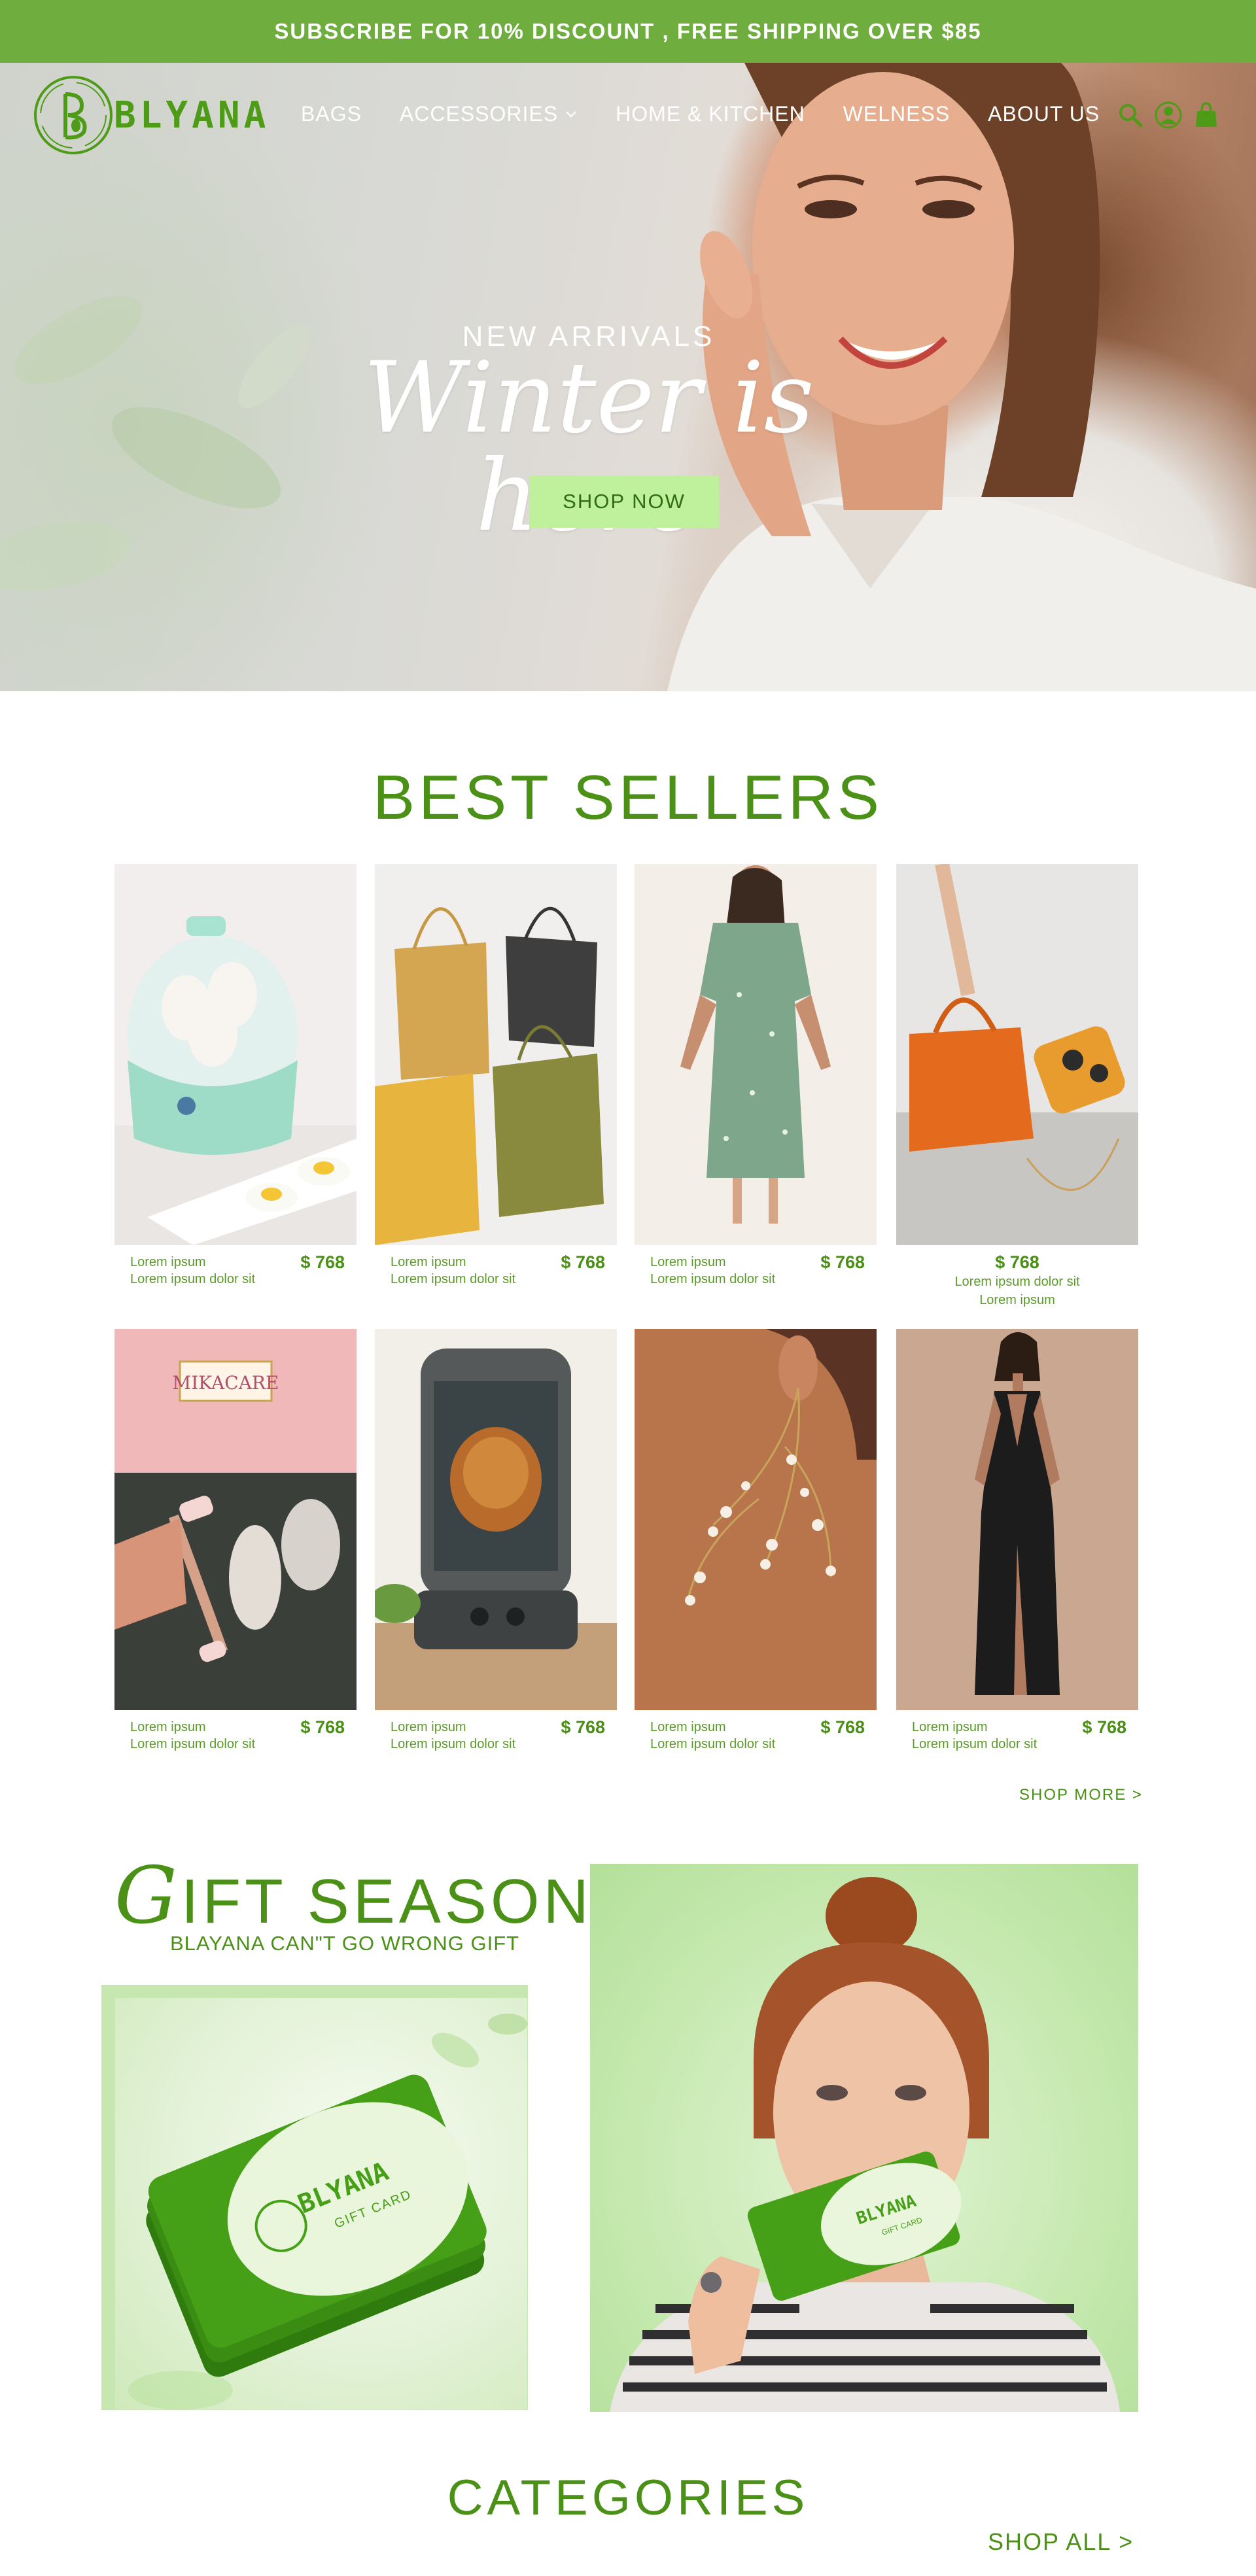 The height and width of the screenshot is (2576, 1256). Describe the element at coordinates (1061, 2542) in the screenshot. I see `shop-all-link: SHOP ALL >` at that location.